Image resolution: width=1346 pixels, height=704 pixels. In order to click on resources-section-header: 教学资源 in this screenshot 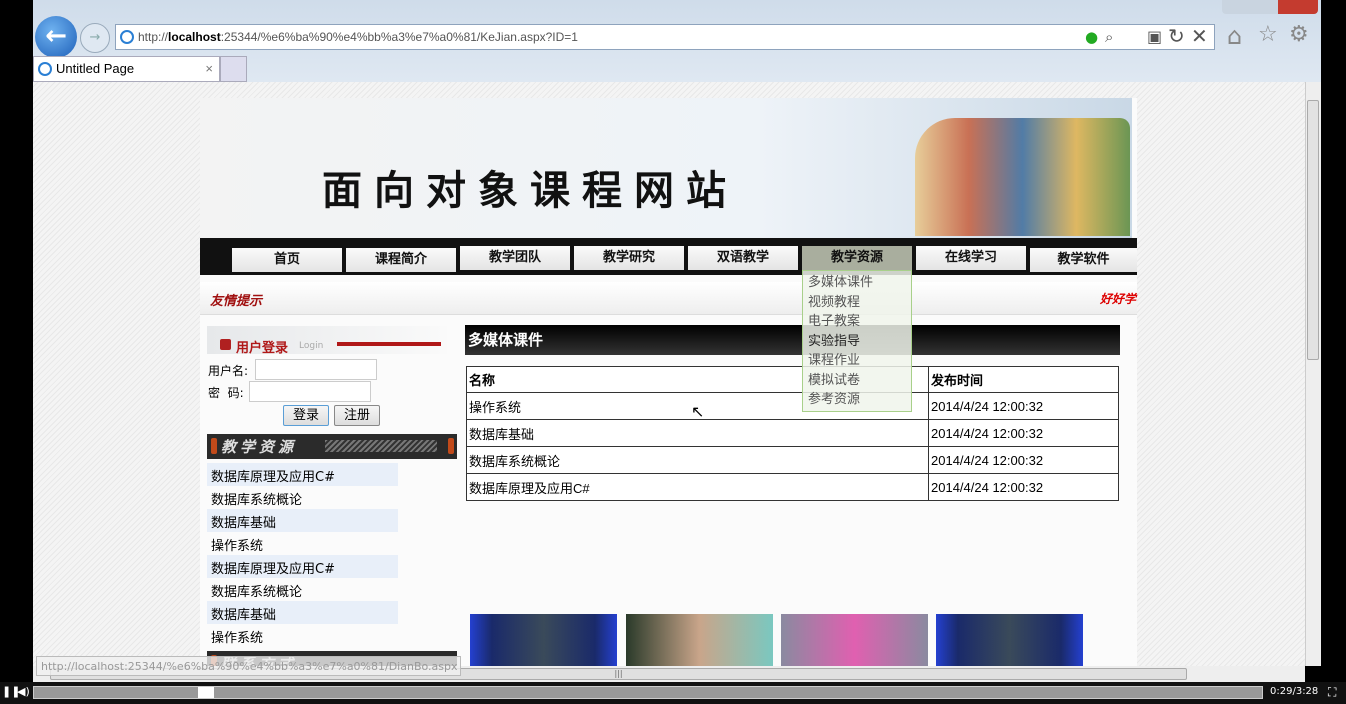, I will do `click(332, 446)`.